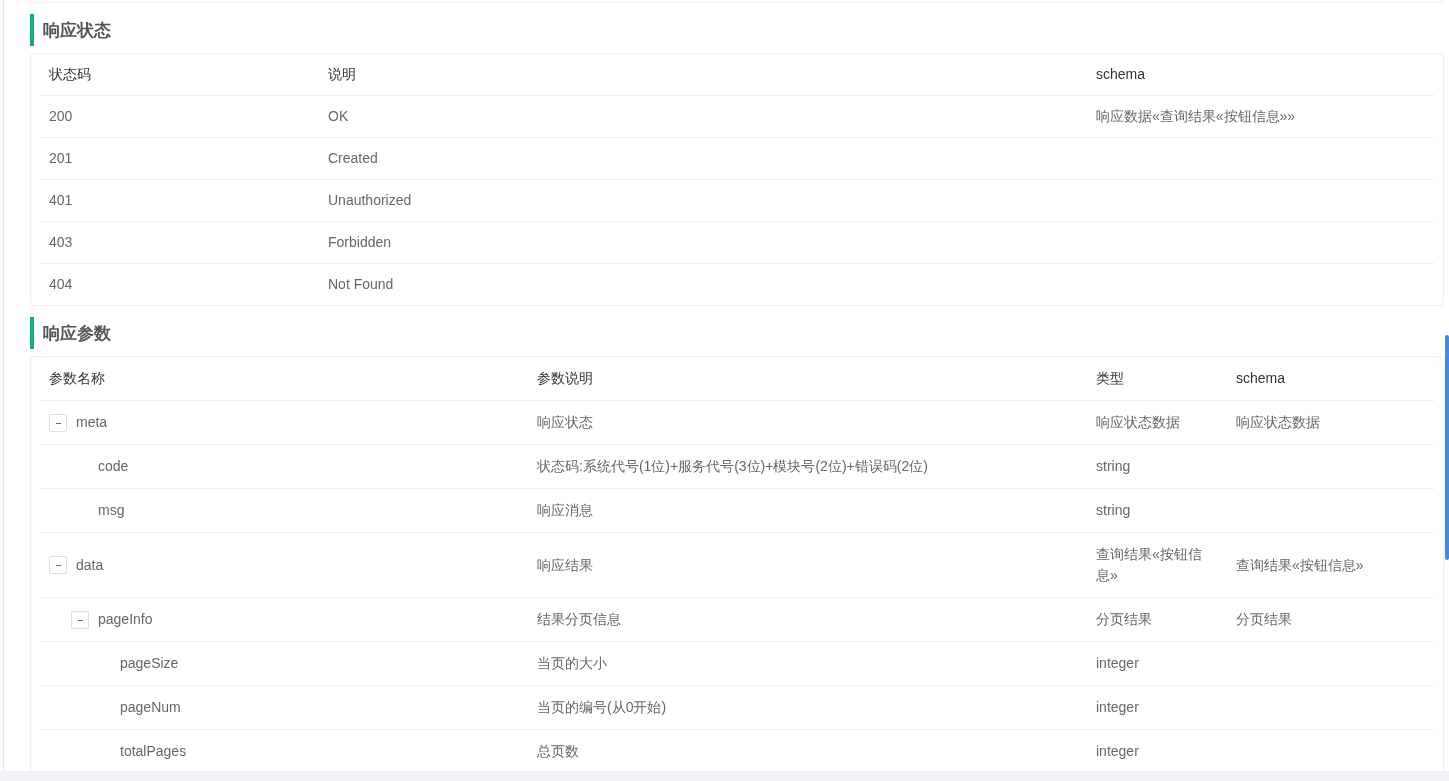  What do you see at coordinates (1264, 619) in the screenshot?
I see `param-schema: 分页结果` at bounding box center [1264, 619].